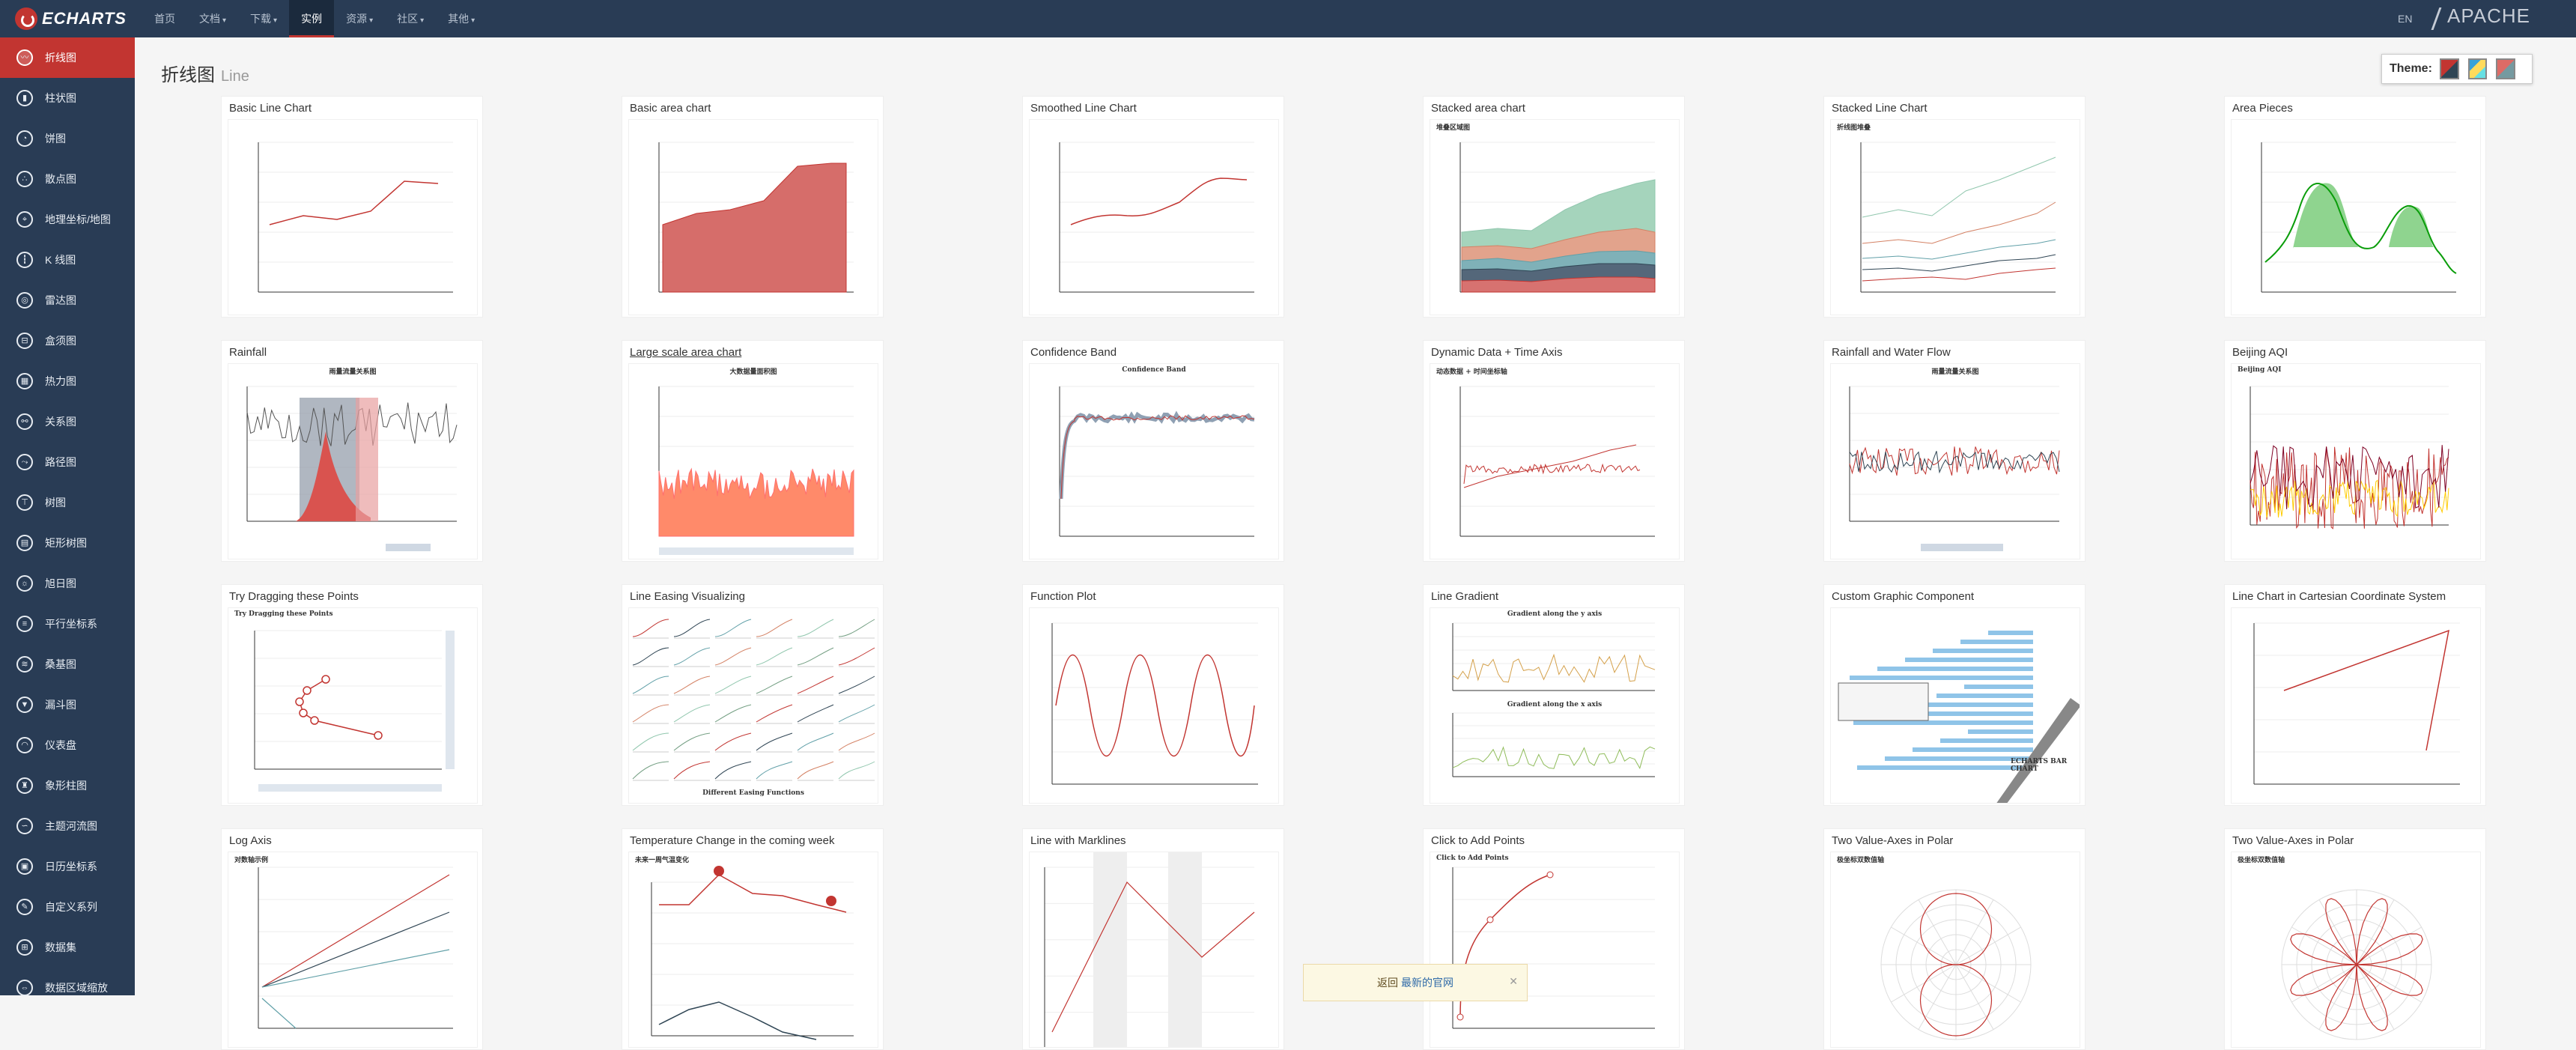  I want to click on example-thumbnail: Confidence Band, so click(1154, 461).